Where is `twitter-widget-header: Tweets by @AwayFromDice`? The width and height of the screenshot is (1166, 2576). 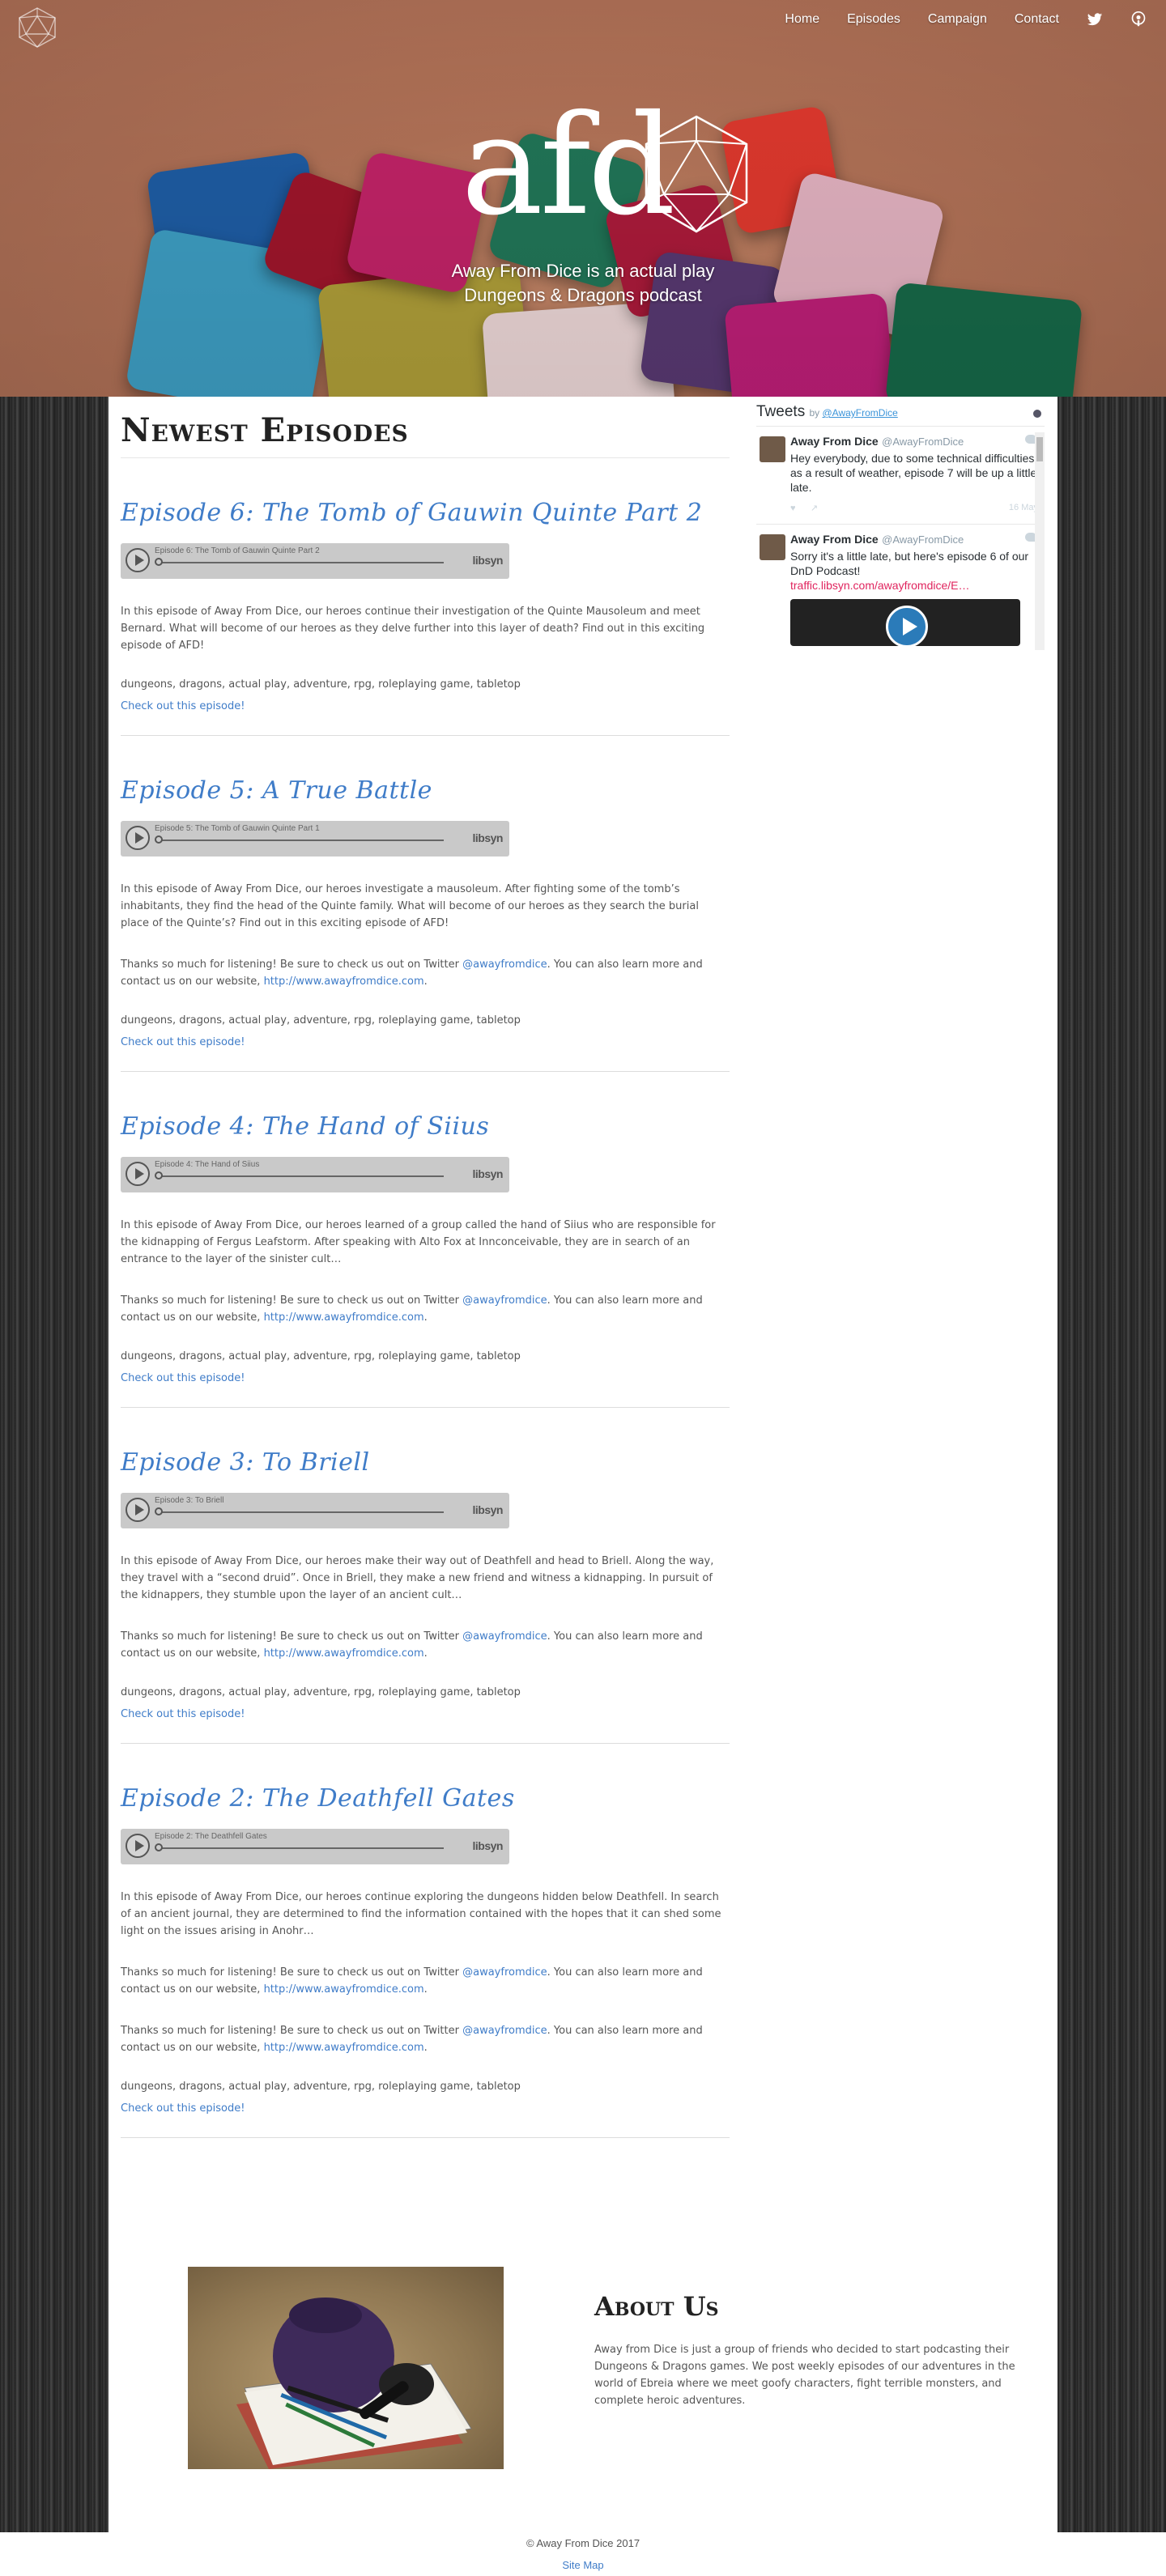
twitter-widget-header: Tweets by @AwayFromDice is located at coordinates (900, 415).